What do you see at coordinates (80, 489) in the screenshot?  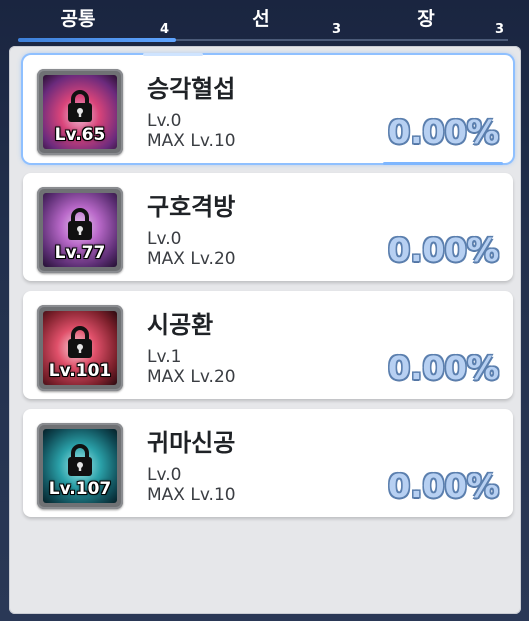 I see `unlock-level-badge: Lv.107` at bounding box center [80, 489].